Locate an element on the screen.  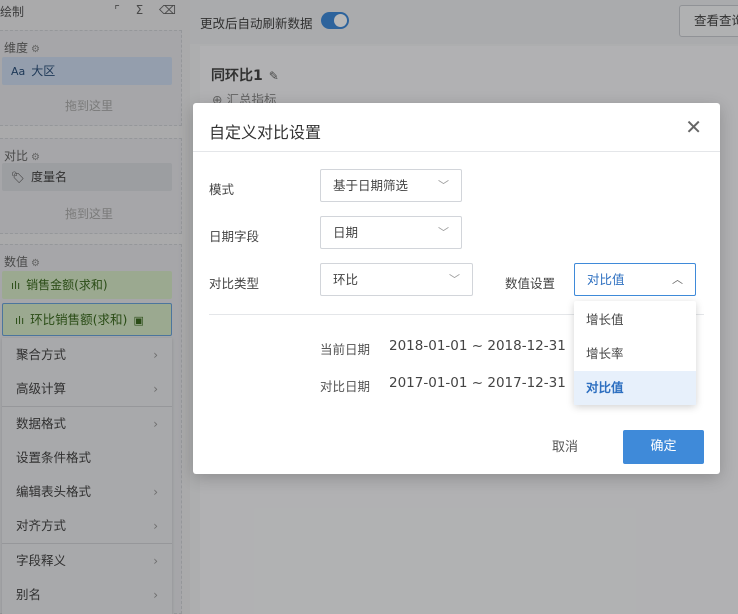
option-growth-value: 增长值 is located at coordinates (635, 320).